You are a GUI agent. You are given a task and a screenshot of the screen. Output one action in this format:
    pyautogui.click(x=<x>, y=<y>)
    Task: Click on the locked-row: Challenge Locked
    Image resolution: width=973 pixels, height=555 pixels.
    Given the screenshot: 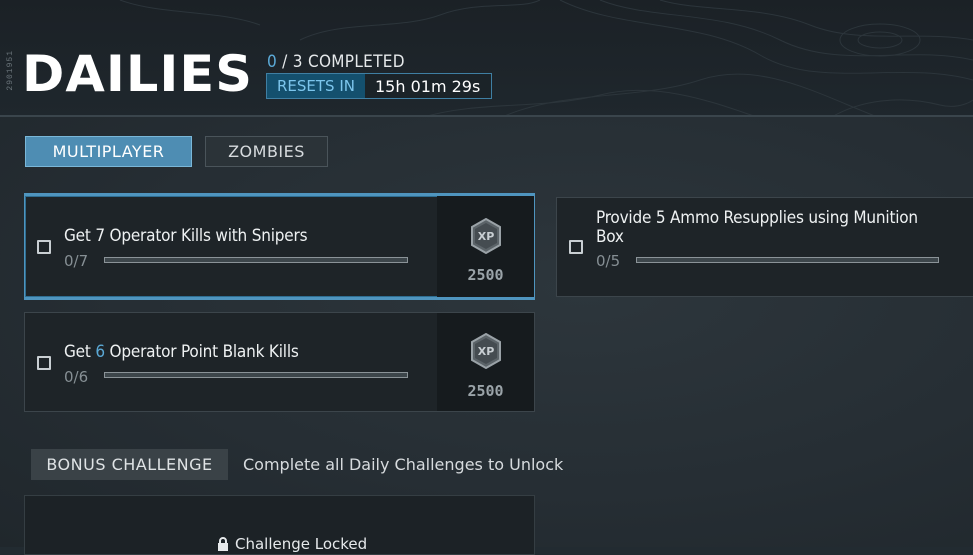 What is the action you would take?
    pyautogui.click(x=292, y=544)
    